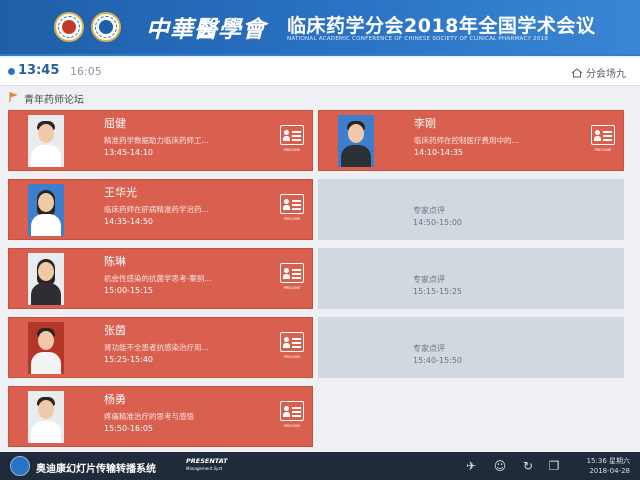 The width and height of the screenshot is (640, 480). What do you see at coordinates (128, 221) in the screenshot?
I see `talk-time: 14:35-14:50` at bounding box center [128, 221].